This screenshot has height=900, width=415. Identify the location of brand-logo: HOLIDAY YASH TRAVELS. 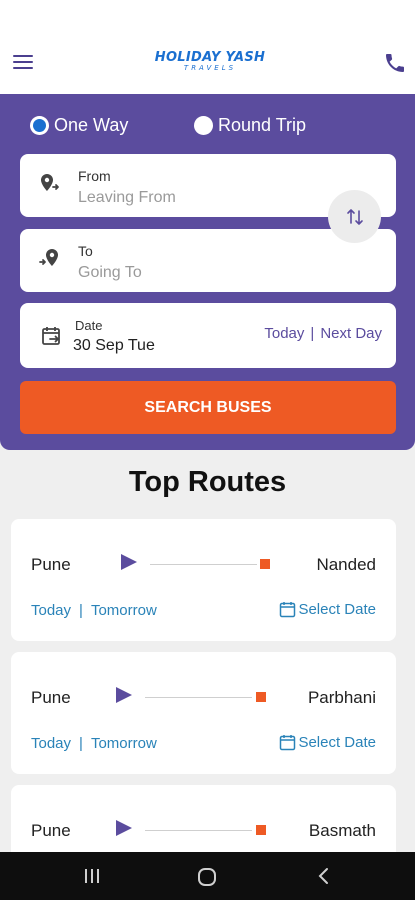
(210, 61).